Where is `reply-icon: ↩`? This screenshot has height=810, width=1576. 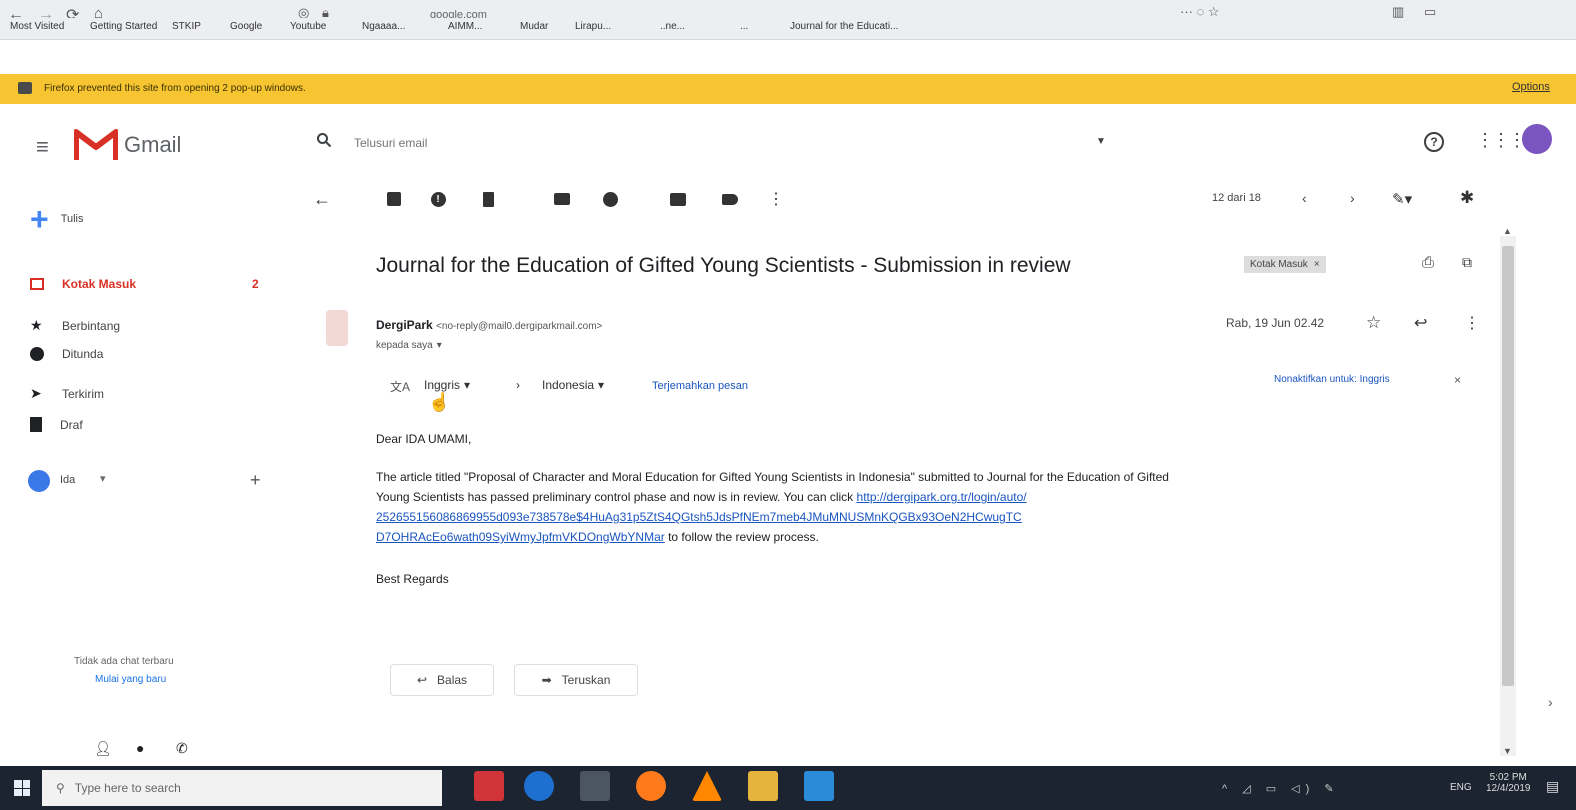 reply-icon: ↩ is located at coordinates (1420, 323).